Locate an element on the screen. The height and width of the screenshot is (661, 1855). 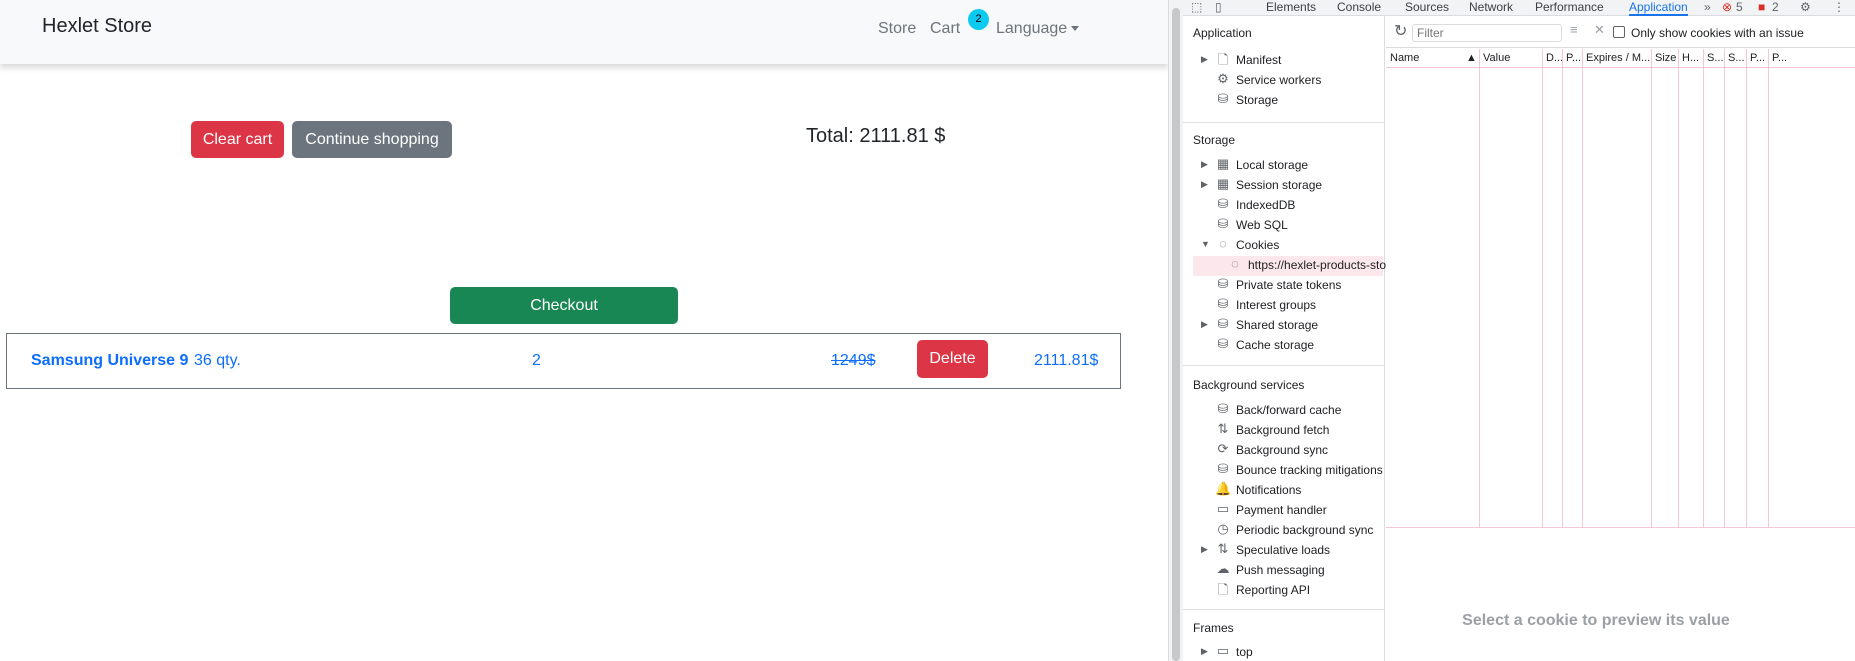
more-options-icon: ⋮ is located at coordinates (1839, 7).